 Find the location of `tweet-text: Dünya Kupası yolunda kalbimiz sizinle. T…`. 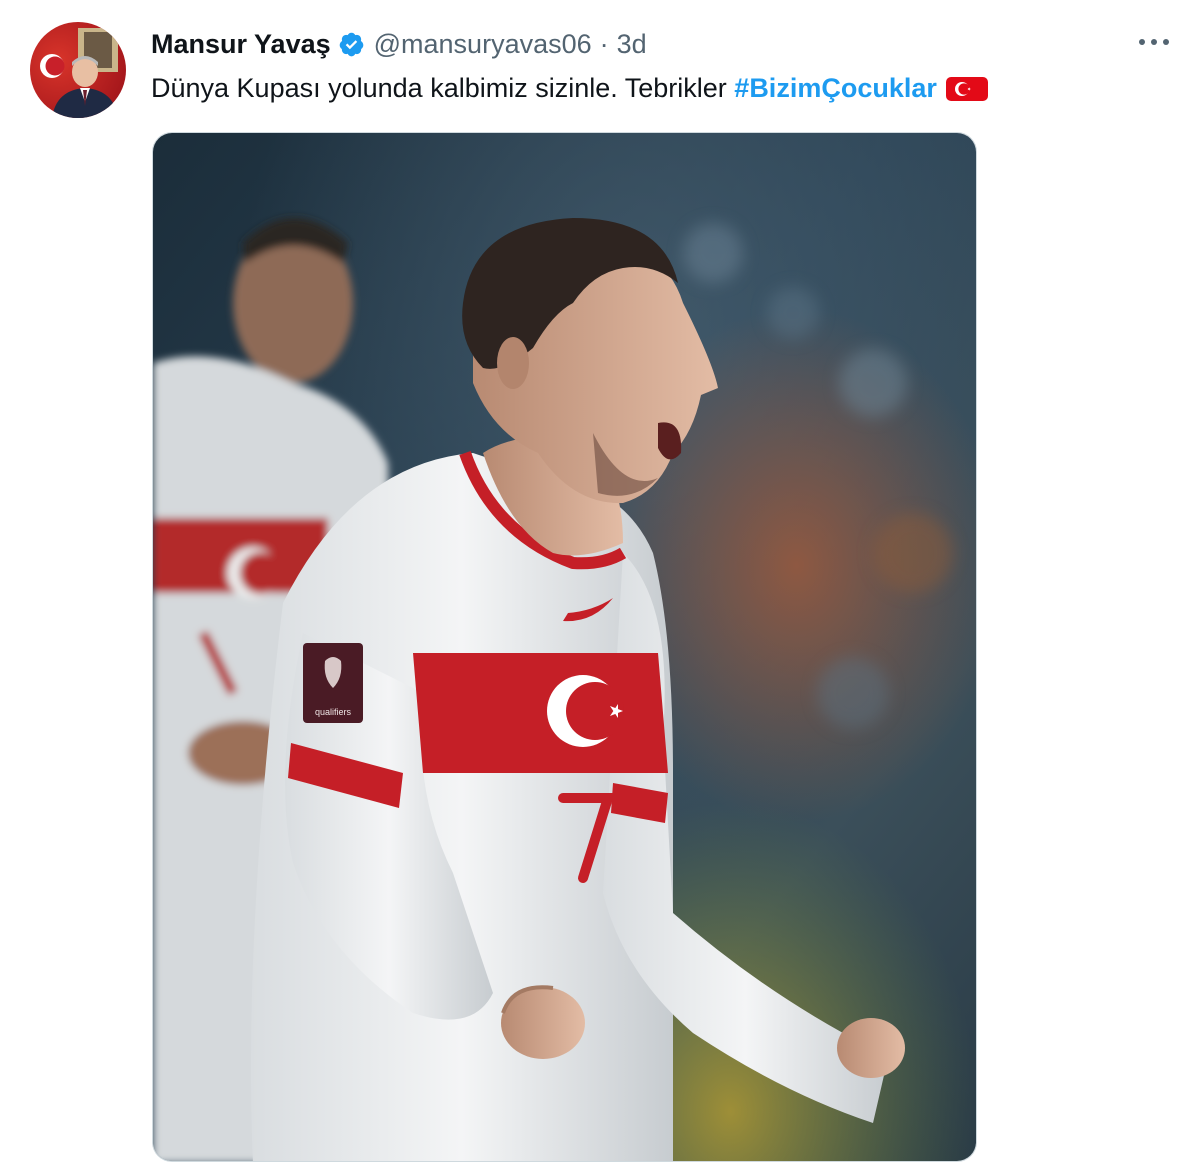

tweet-text: Dünya Kupası yolunda kalbimiz sizinle. T… is located at coordinates (570, 88).